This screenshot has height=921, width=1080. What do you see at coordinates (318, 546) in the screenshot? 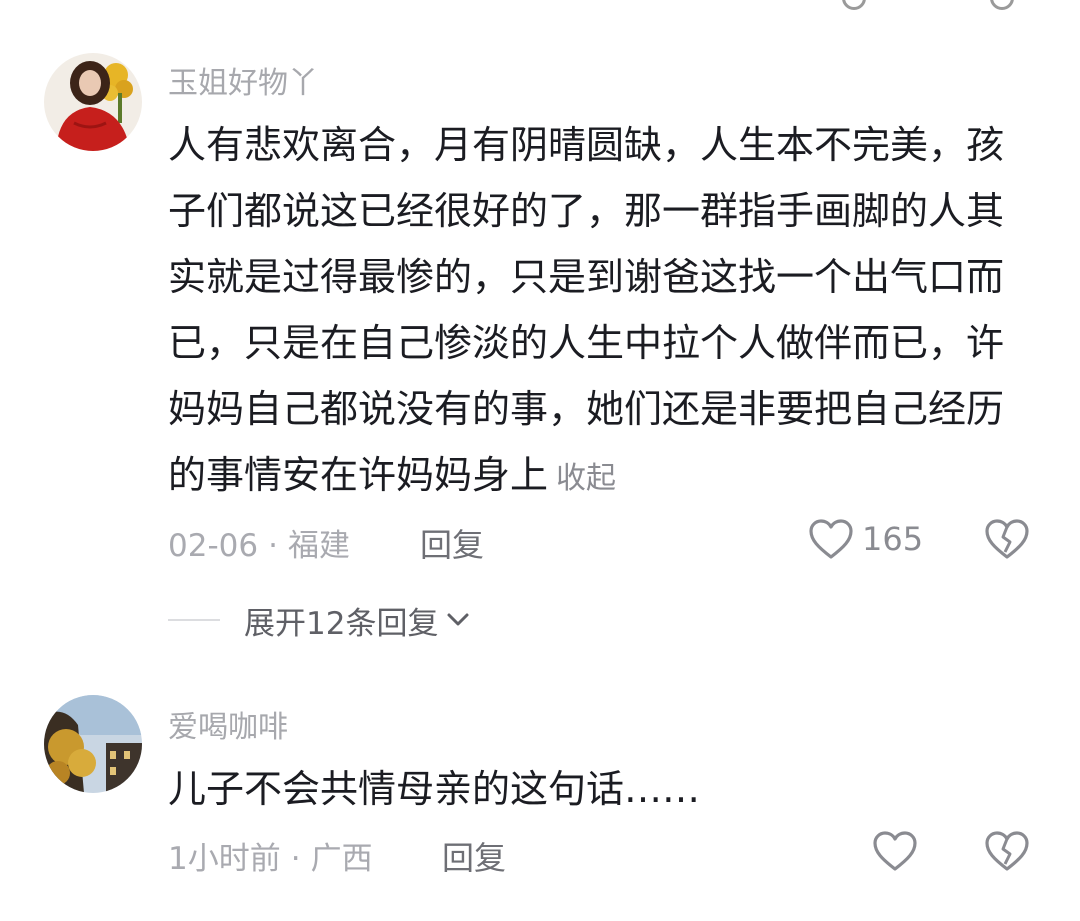
I see `comment-location: 福建` at bounding box center [318, 546].